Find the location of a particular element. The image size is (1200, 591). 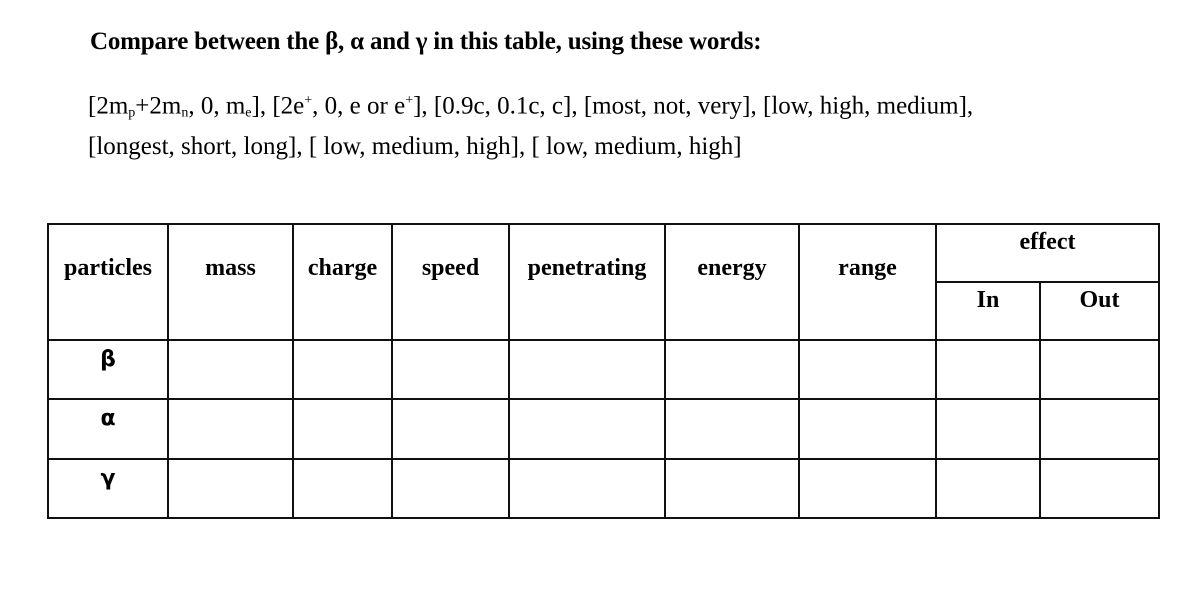

header-charge: charge is located at coordinates (342, 282).